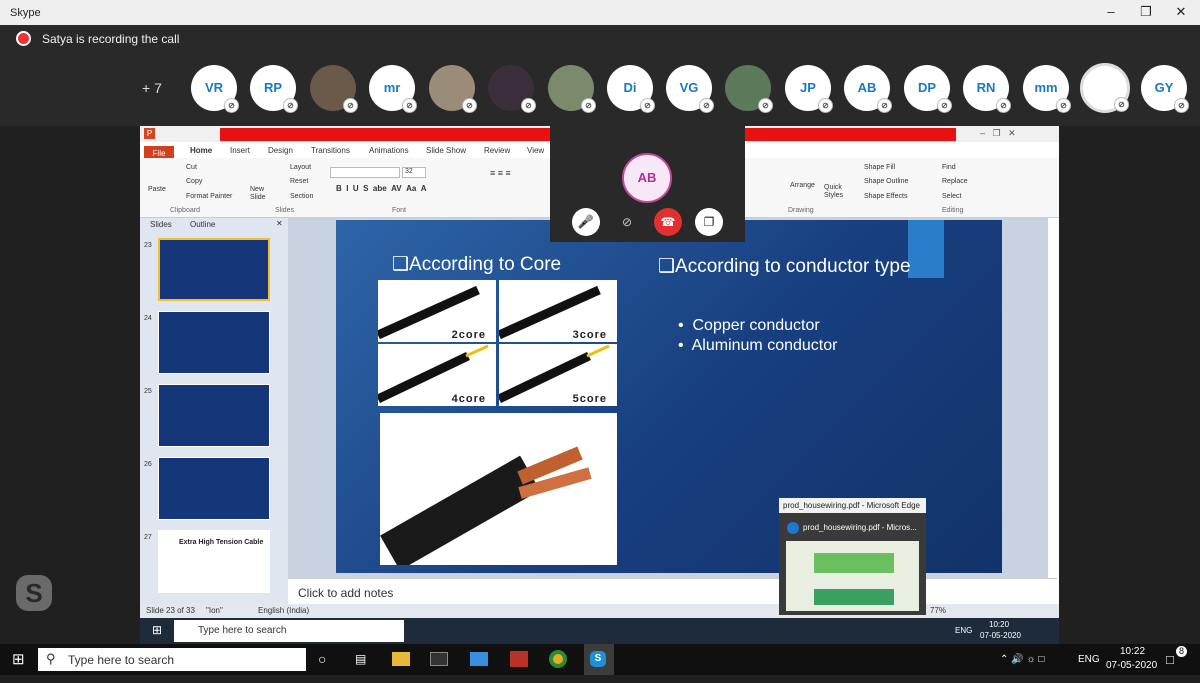 The width and height of the screenshot is (1200, 683). Describe the element at coordinates (631, 89) in the screenshot. I see `participant-avatar: Di ⊘` at that location.